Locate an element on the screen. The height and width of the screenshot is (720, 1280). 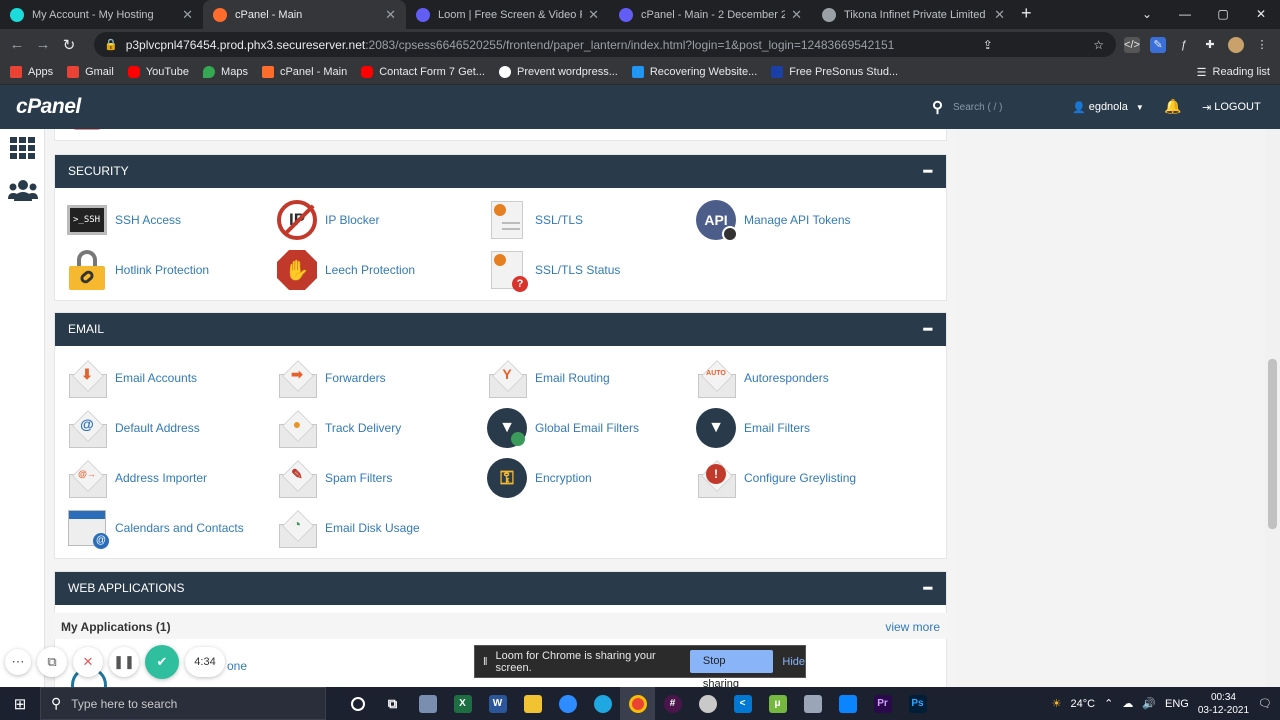
new-tab-icon: + is located at coordinates (1026, 14).